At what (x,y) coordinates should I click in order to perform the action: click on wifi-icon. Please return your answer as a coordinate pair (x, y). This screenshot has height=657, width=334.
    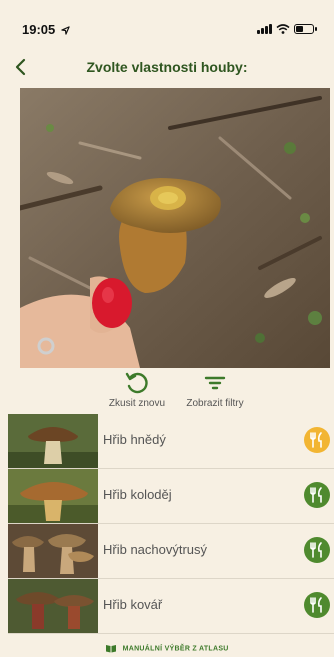
    Looking at the image, I should click on (283, 29).